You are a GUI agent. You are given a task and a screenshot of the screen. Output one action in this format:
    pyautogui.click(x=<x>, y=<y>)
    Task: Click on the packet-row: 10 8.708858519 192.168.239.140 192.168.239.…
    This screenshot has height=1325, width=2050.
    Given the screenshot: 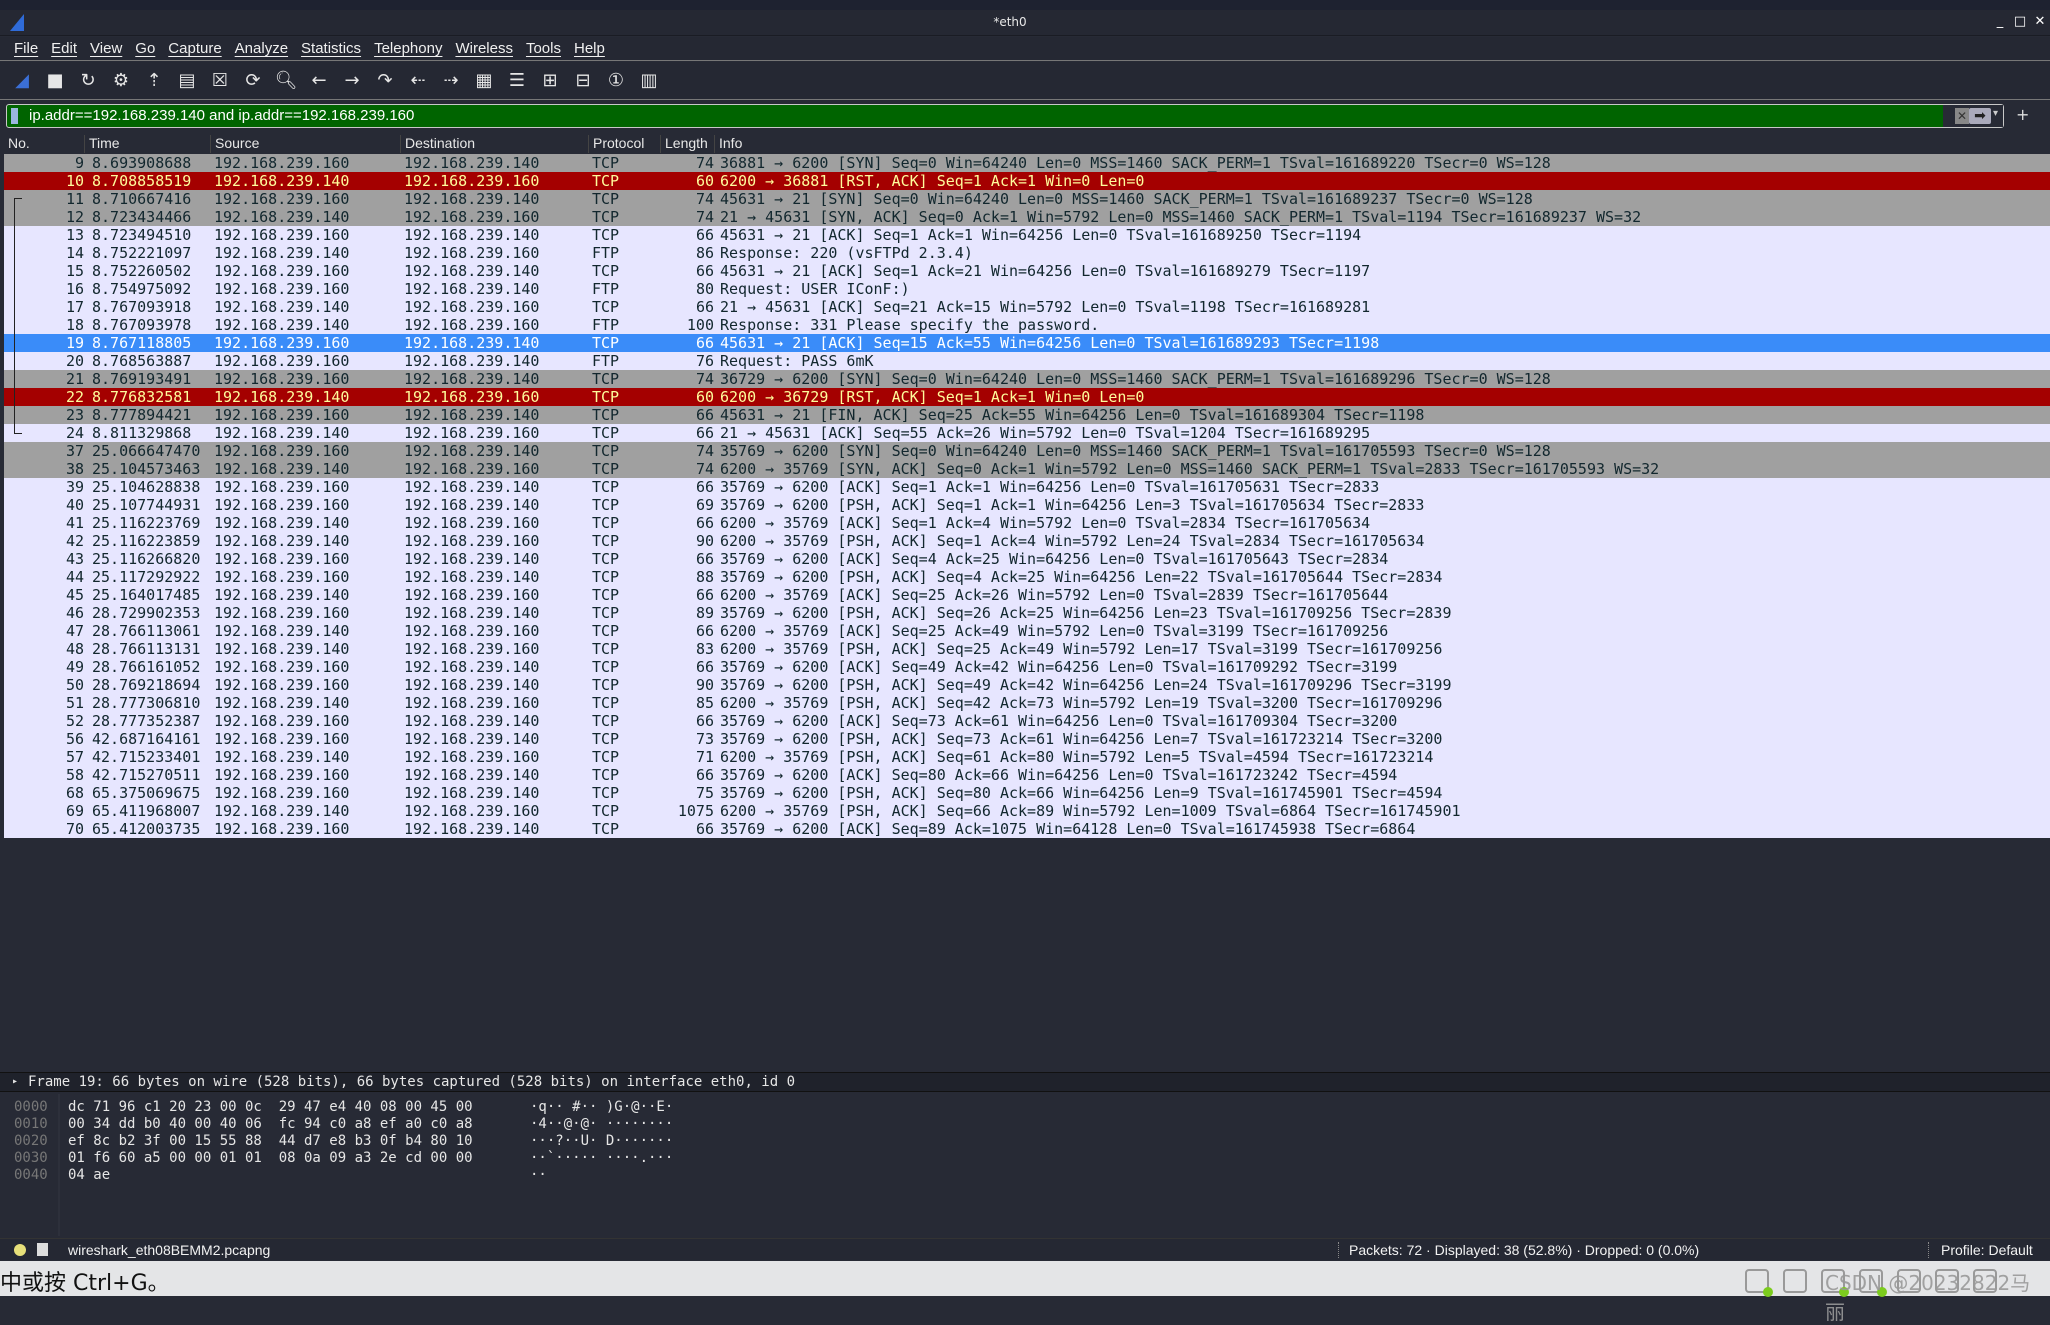 What is the action you would take?
    pyautogui.click(x=1027, y=181)
    